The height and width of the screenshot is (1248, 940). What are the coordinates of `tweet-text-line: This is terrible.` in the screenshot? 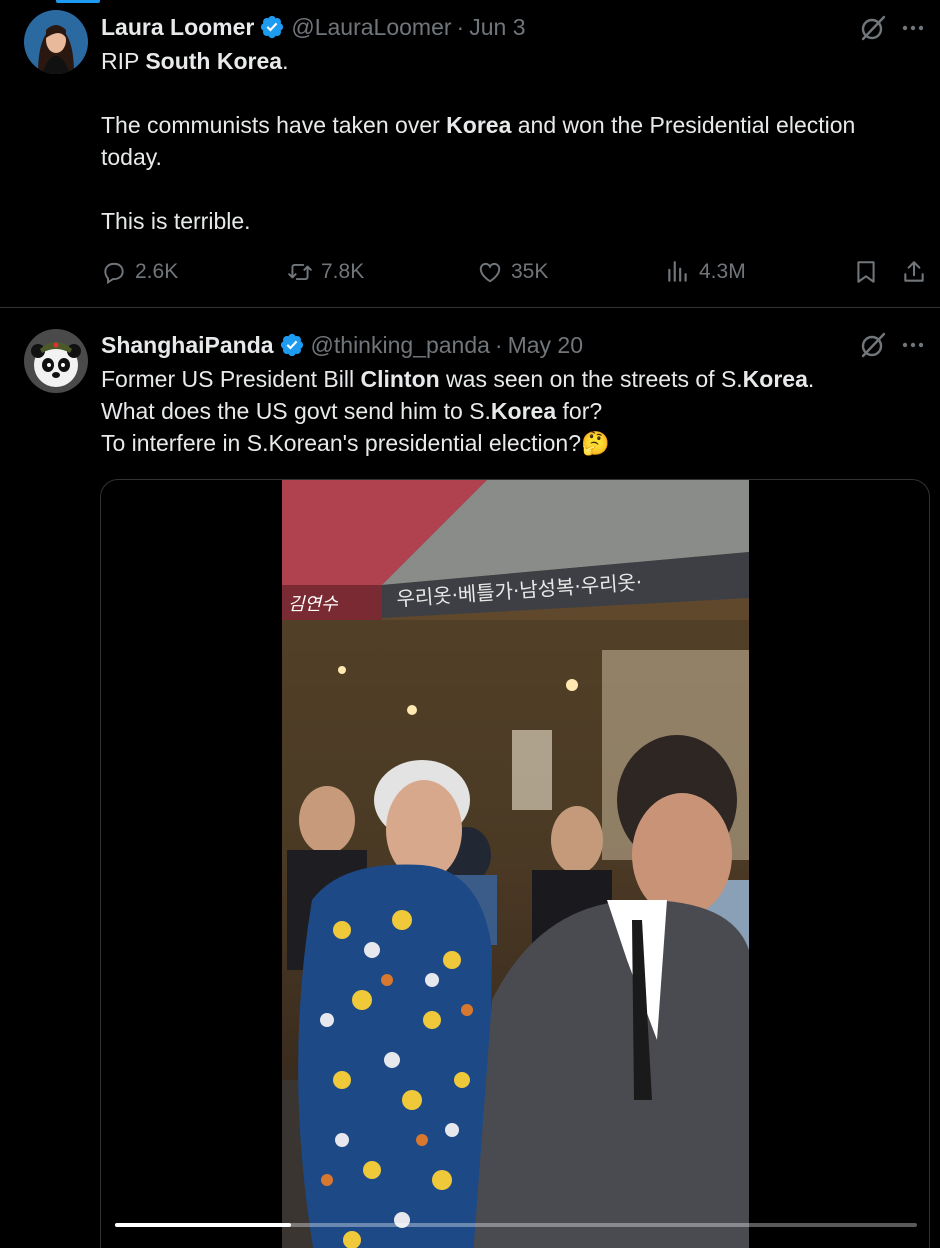 It's located at (176, 221).